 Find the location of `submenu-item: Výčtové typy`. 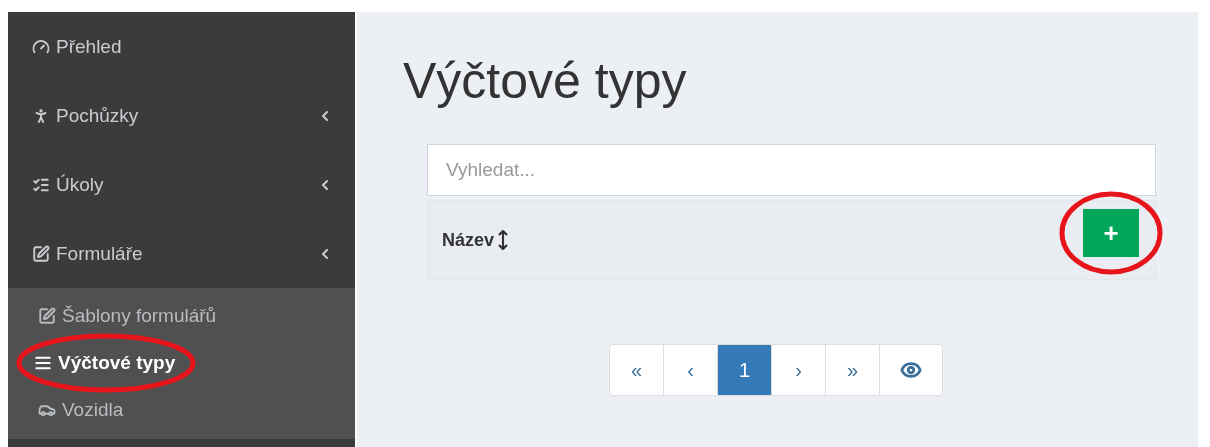

submenu-item: Výčtové typy is located at coordinates (181, 362).